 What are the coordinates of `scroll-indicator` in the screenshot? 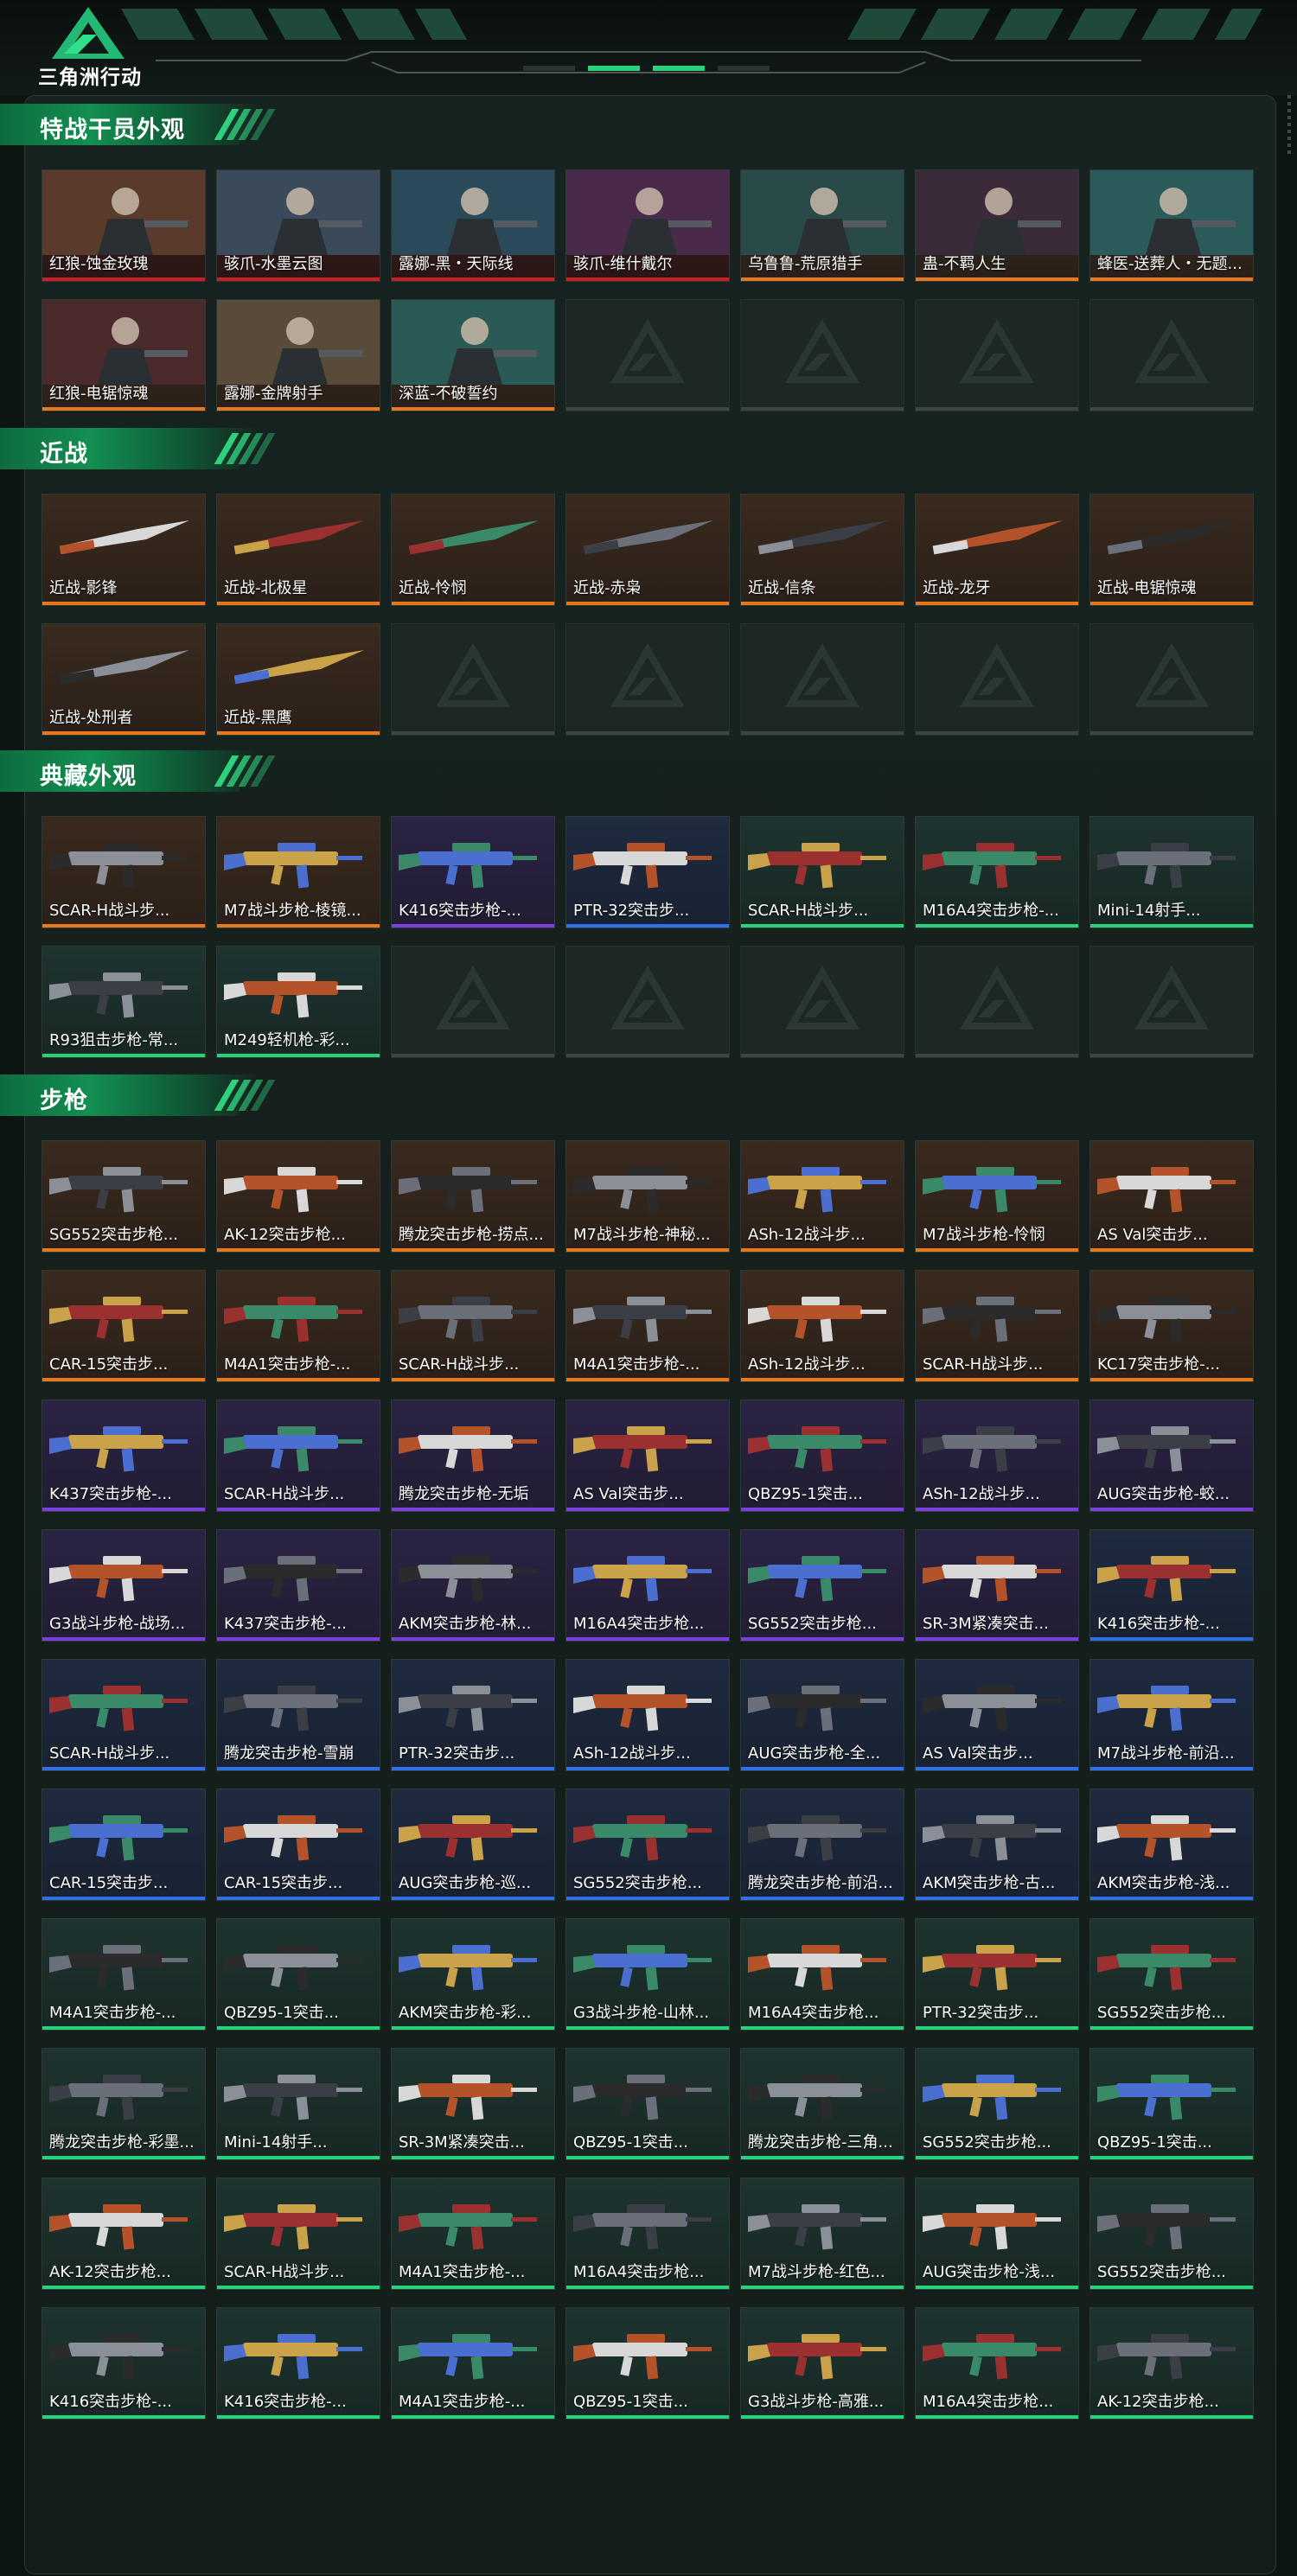 It's located at (1290, 129).